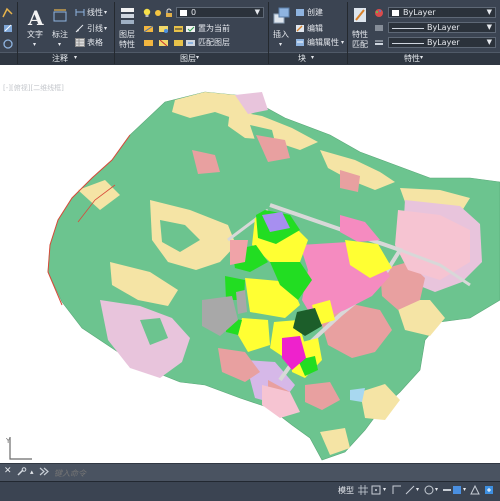 The image size is (500, 501). What do you see at coordinates (360, 16) in the screenshot?
I see `match-properties-icon` at bounding box center [360, 16].